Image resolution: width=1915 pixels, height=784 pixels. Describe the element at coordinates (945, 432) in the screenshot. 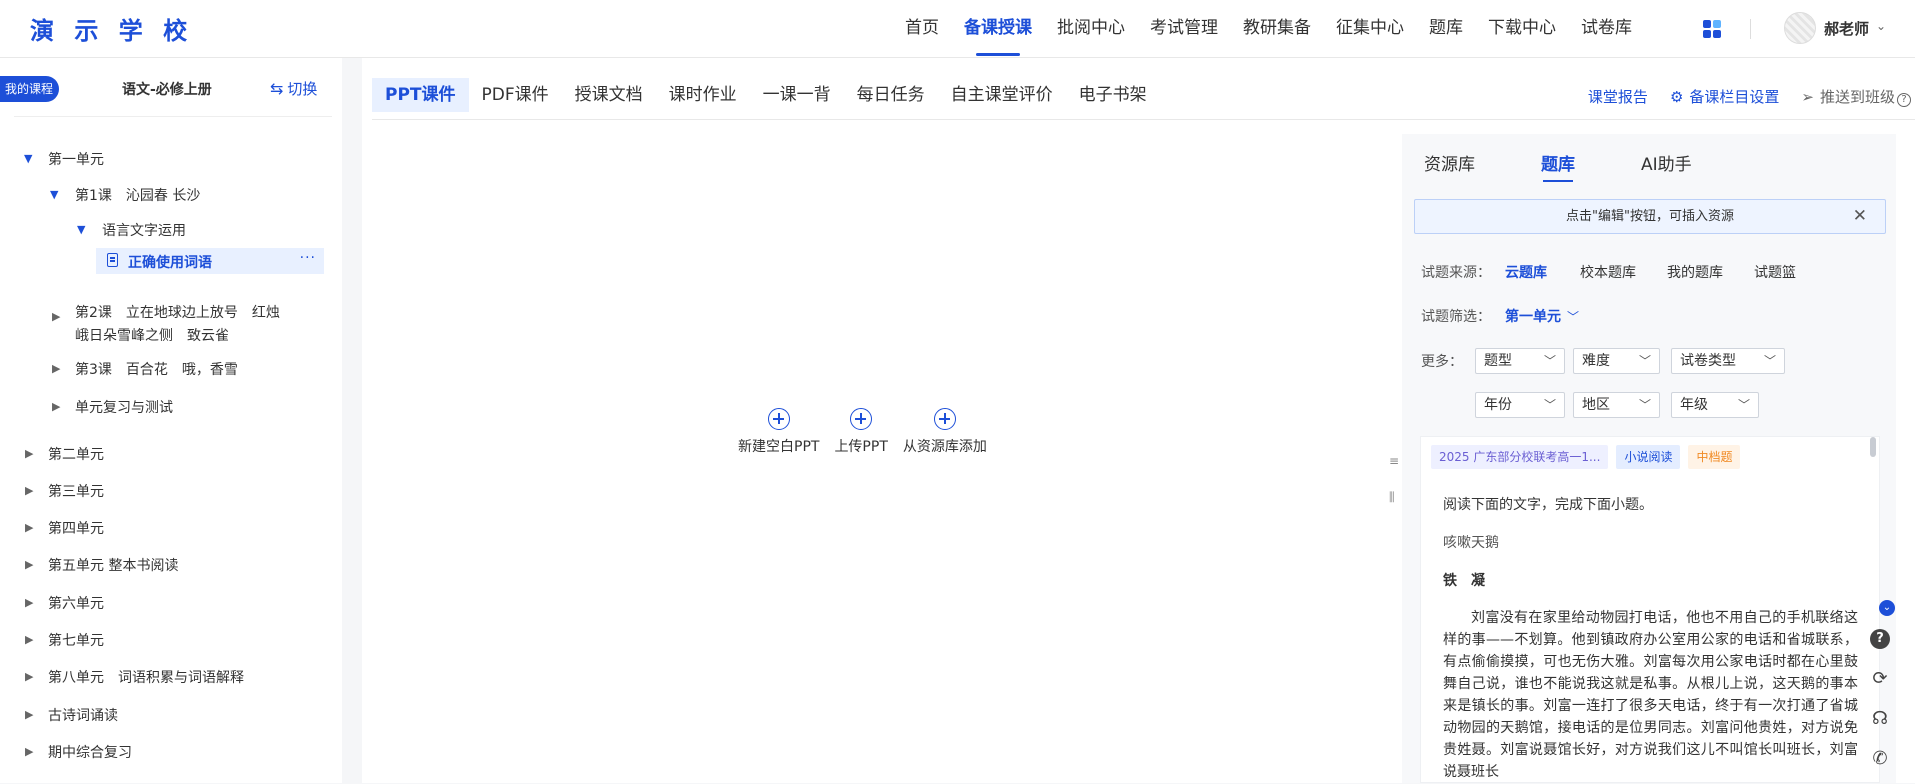

I see `add-from-library-button: 从资源库添加` at that location.